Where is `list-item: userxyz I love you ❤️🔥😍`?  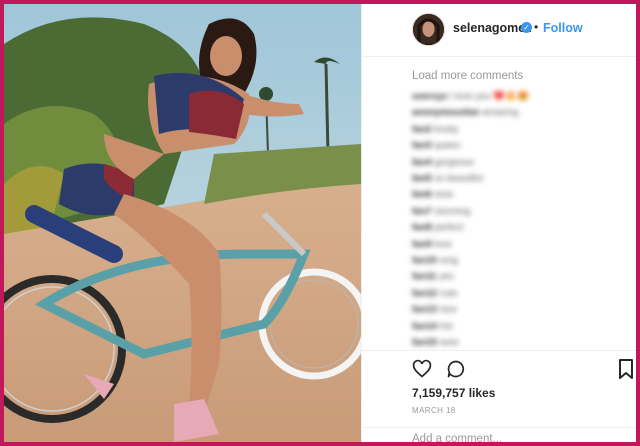 list-item: userxyz I love you ❤️🔥😍 is located at coordinates (470, 96).